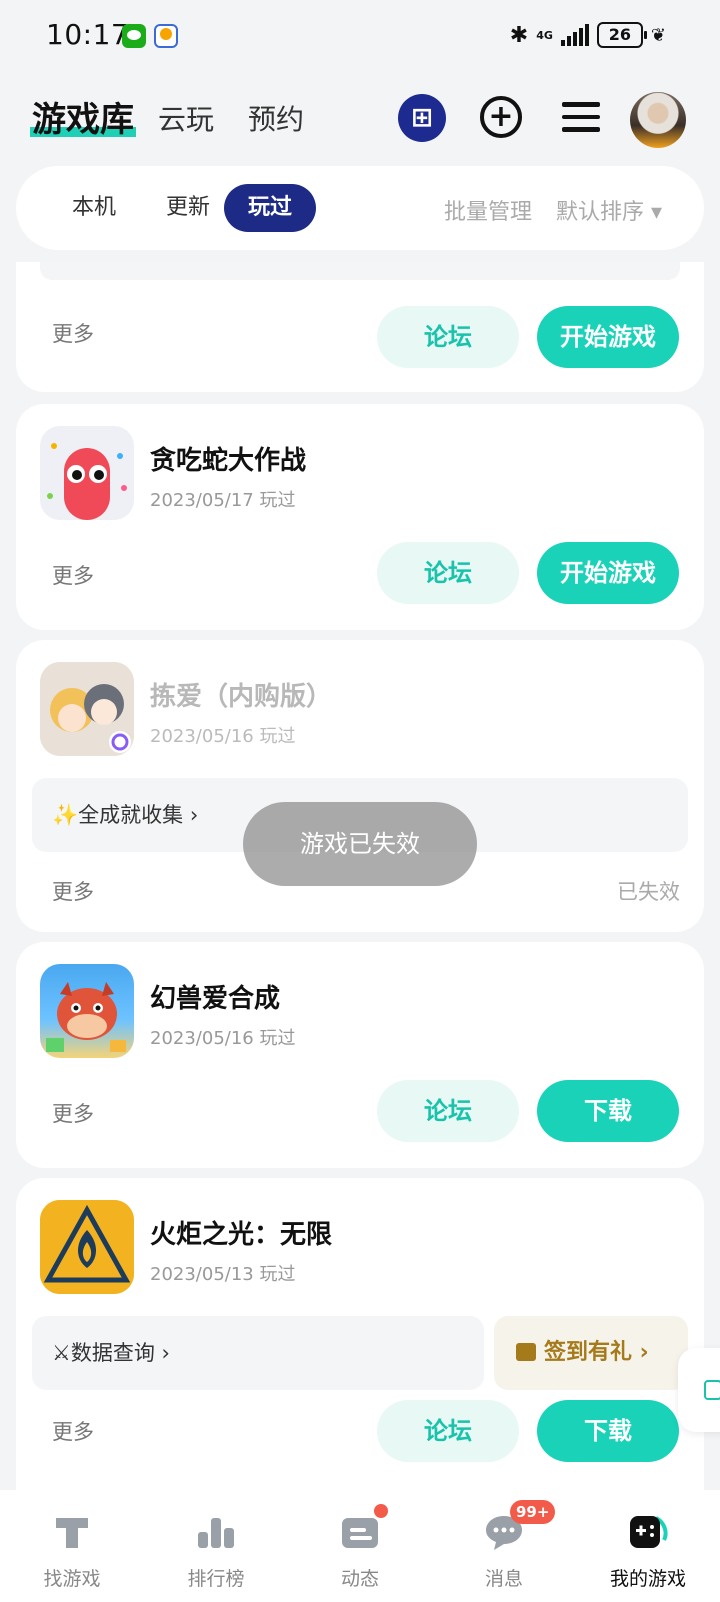 The width and height of the screenshot is (720, 1602). What do you see at coordinates (503, 1579) in the screenshot?
I see `nav-label: 消息` at bounding box center [503, 1579].